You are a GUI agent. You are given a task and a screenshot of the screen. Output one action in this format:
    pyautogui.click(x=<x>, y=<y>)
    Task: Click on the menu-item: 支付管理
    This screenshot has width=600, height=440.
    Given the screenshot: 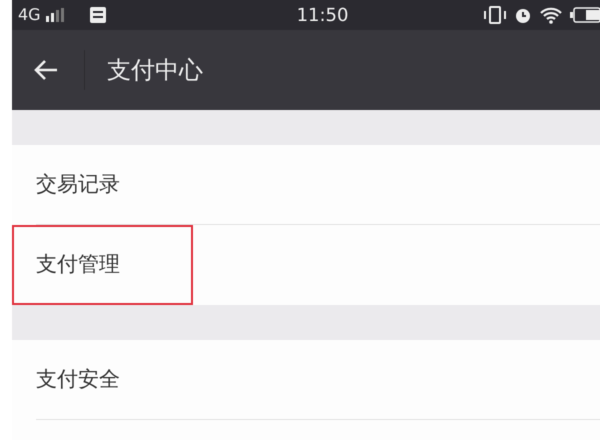 What is the action you would take?
    pyautogui.click(x=102, y=265)
    